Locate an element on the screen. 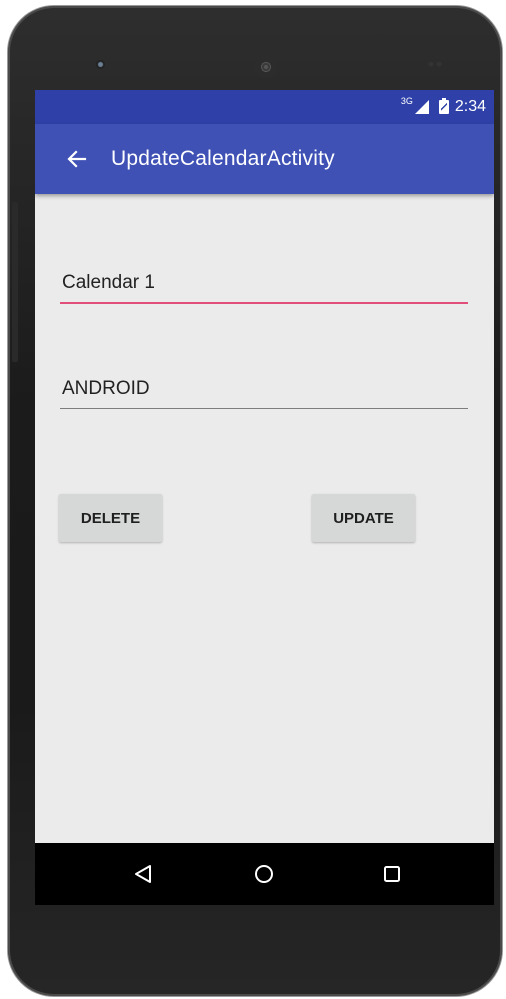  square-recents-icon is located at coordinates (392, 874).